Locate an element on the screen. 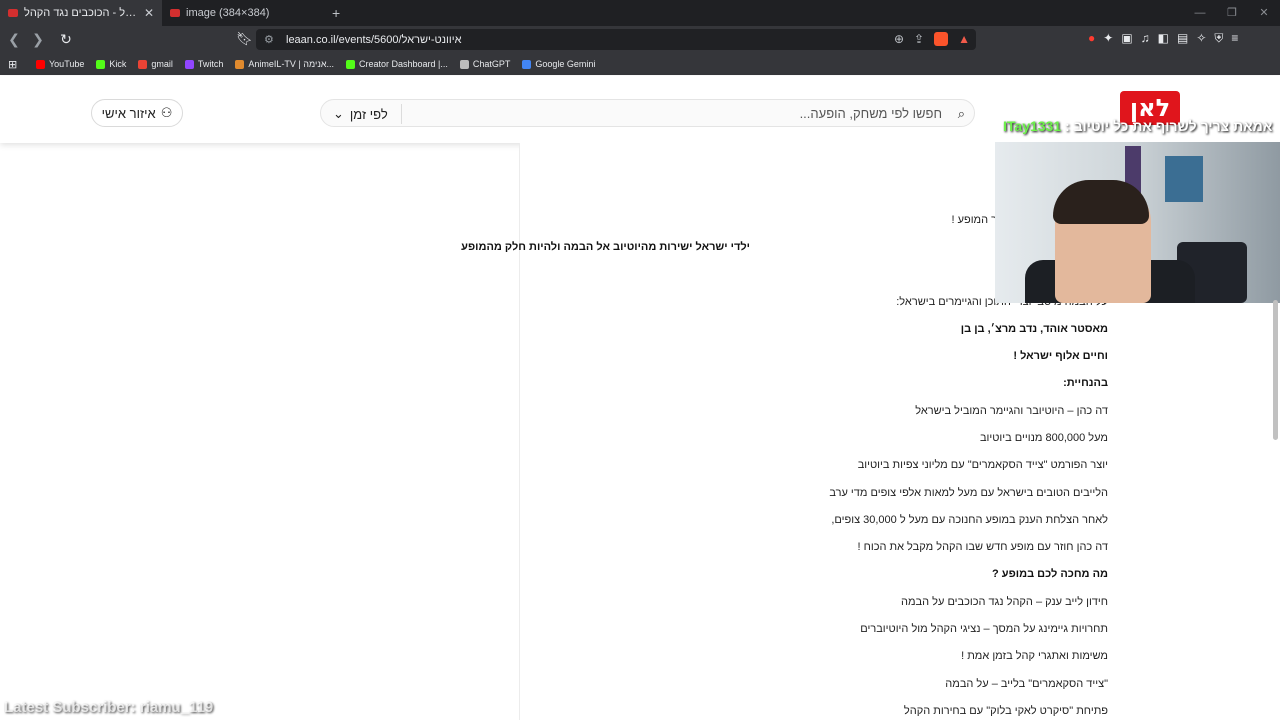 This screenshot has height=720, width=1280. chat-message: : אמאת צריך לשרוף את כל יוטיוב is located at coordinates (1167, 126).